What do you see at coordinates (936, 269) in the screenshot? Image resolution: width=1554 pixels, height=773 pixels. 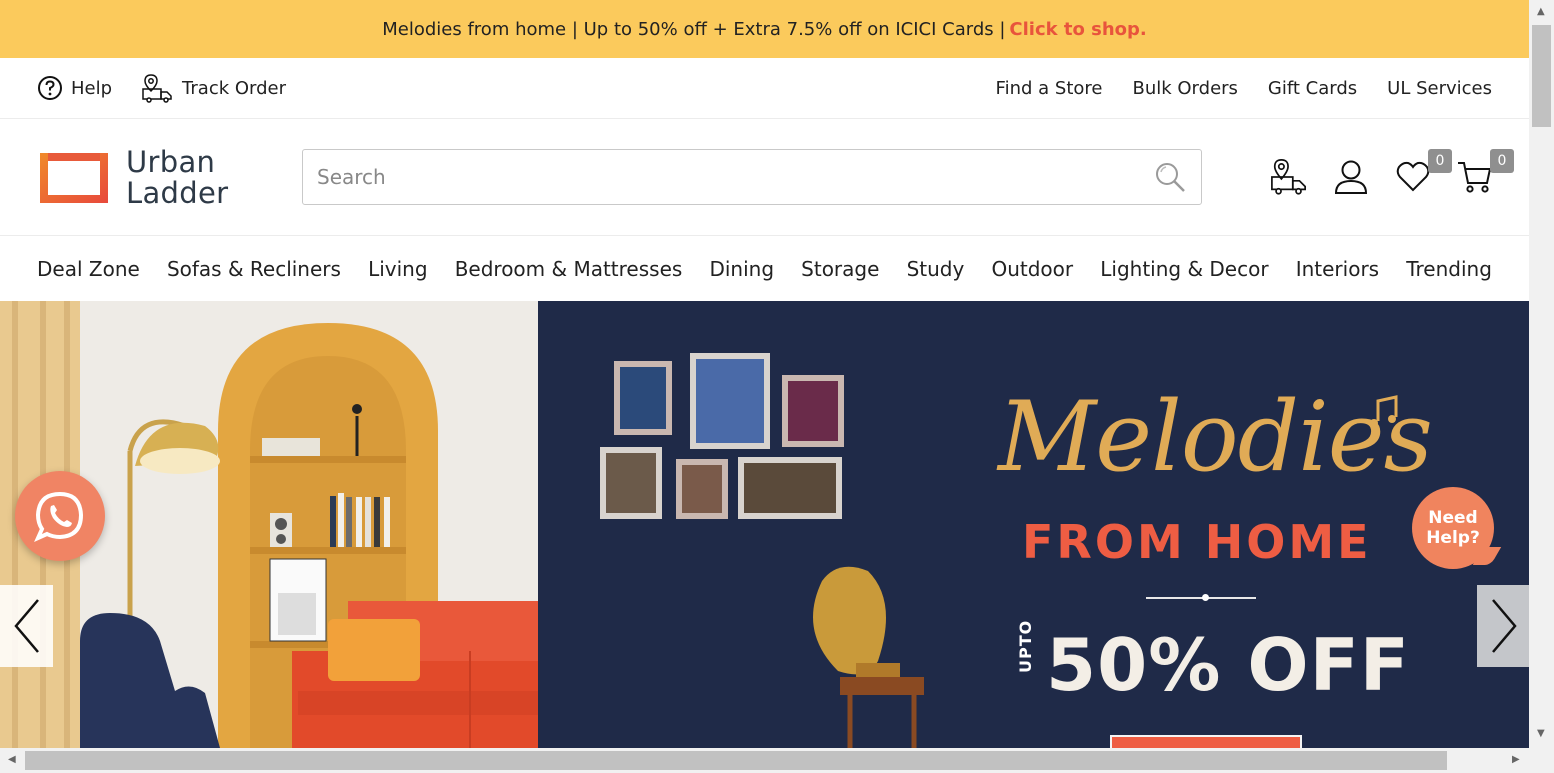 I see `nav-item-study: Study` at bounding box center [936, 269].